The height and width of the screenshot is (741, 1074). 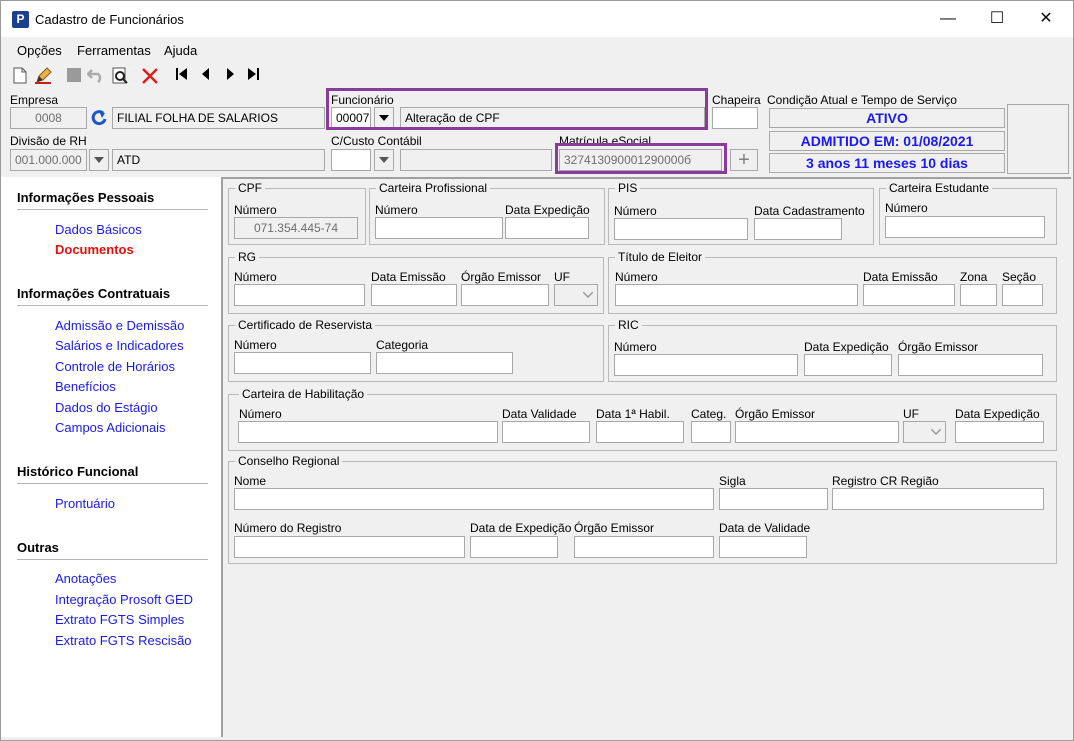 I want to click on conselho-orgao-field, so click(x=644, y=547).